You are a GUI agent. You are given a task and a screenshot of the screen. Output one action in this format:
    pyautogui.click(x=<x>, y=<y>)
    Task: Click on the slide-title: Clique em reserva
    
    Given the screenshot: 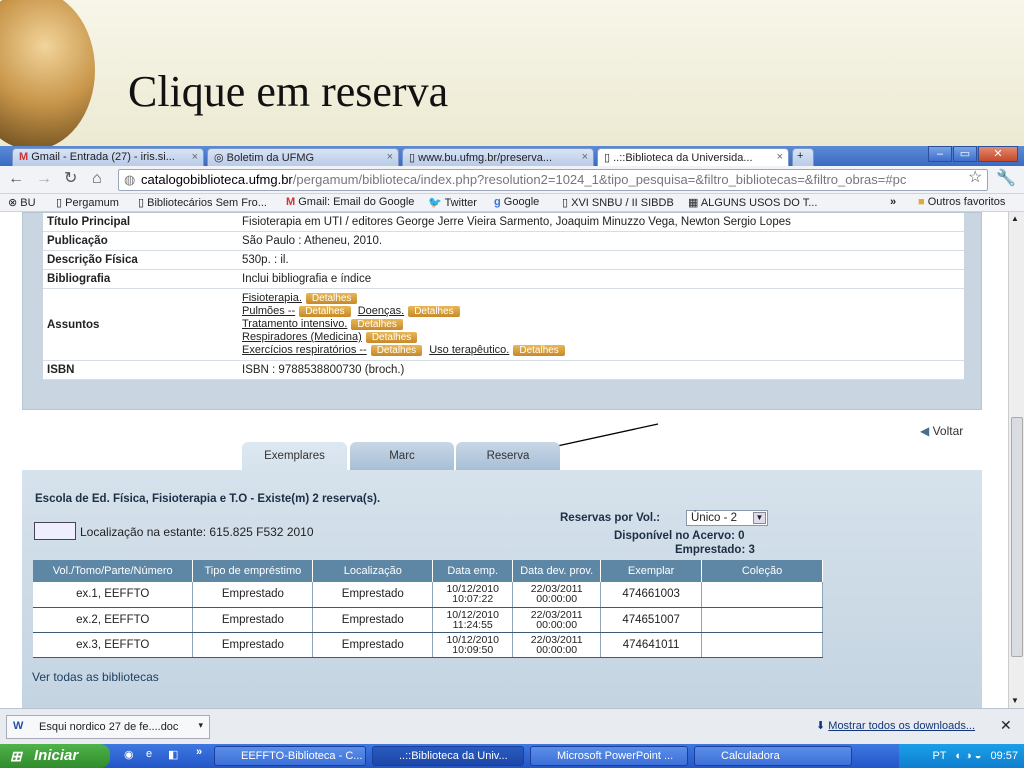 What is the action you would take?
    pyautogui.click(x=288, y=91)
    